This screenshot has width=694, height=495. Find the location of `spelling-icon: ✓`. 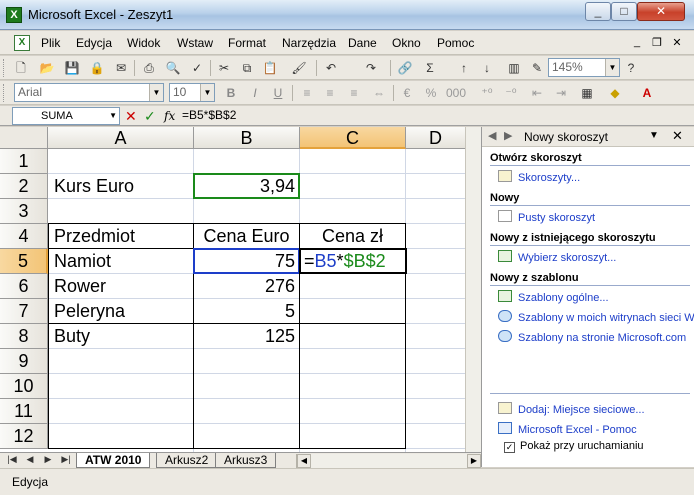

spelling-icon: ✓ is located at coordinates (197, 68).